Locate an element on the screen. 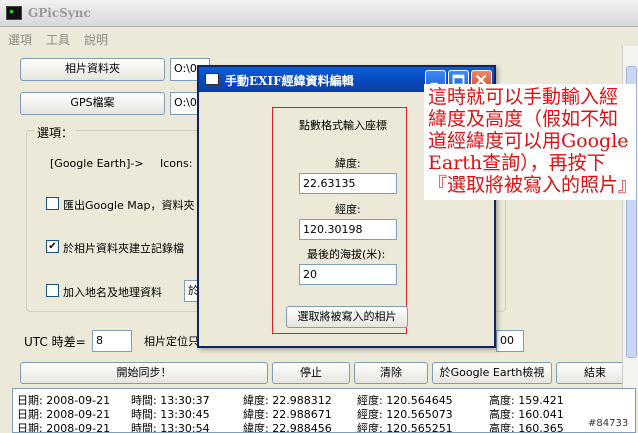 The height and width of the screenshot is (433, 638). app-icon is located at coordinates (14, 13).